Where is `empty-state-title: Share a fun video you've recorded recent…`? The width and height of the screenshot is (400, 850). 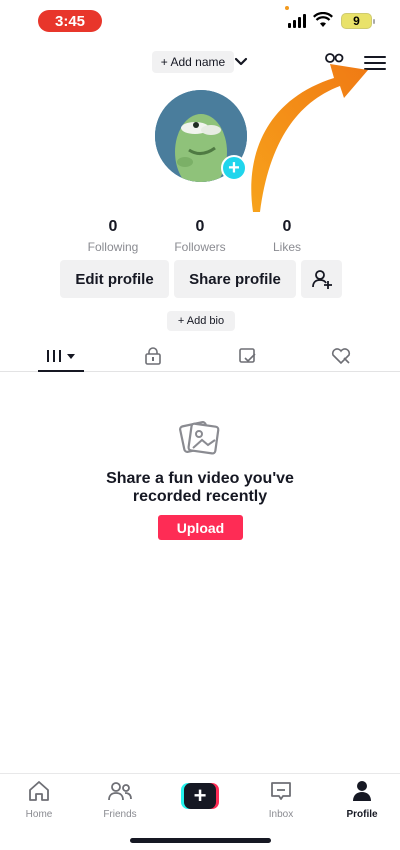
empty-state-title: Share a fun video you've recorded recent… is located at coordinates (200, 488).